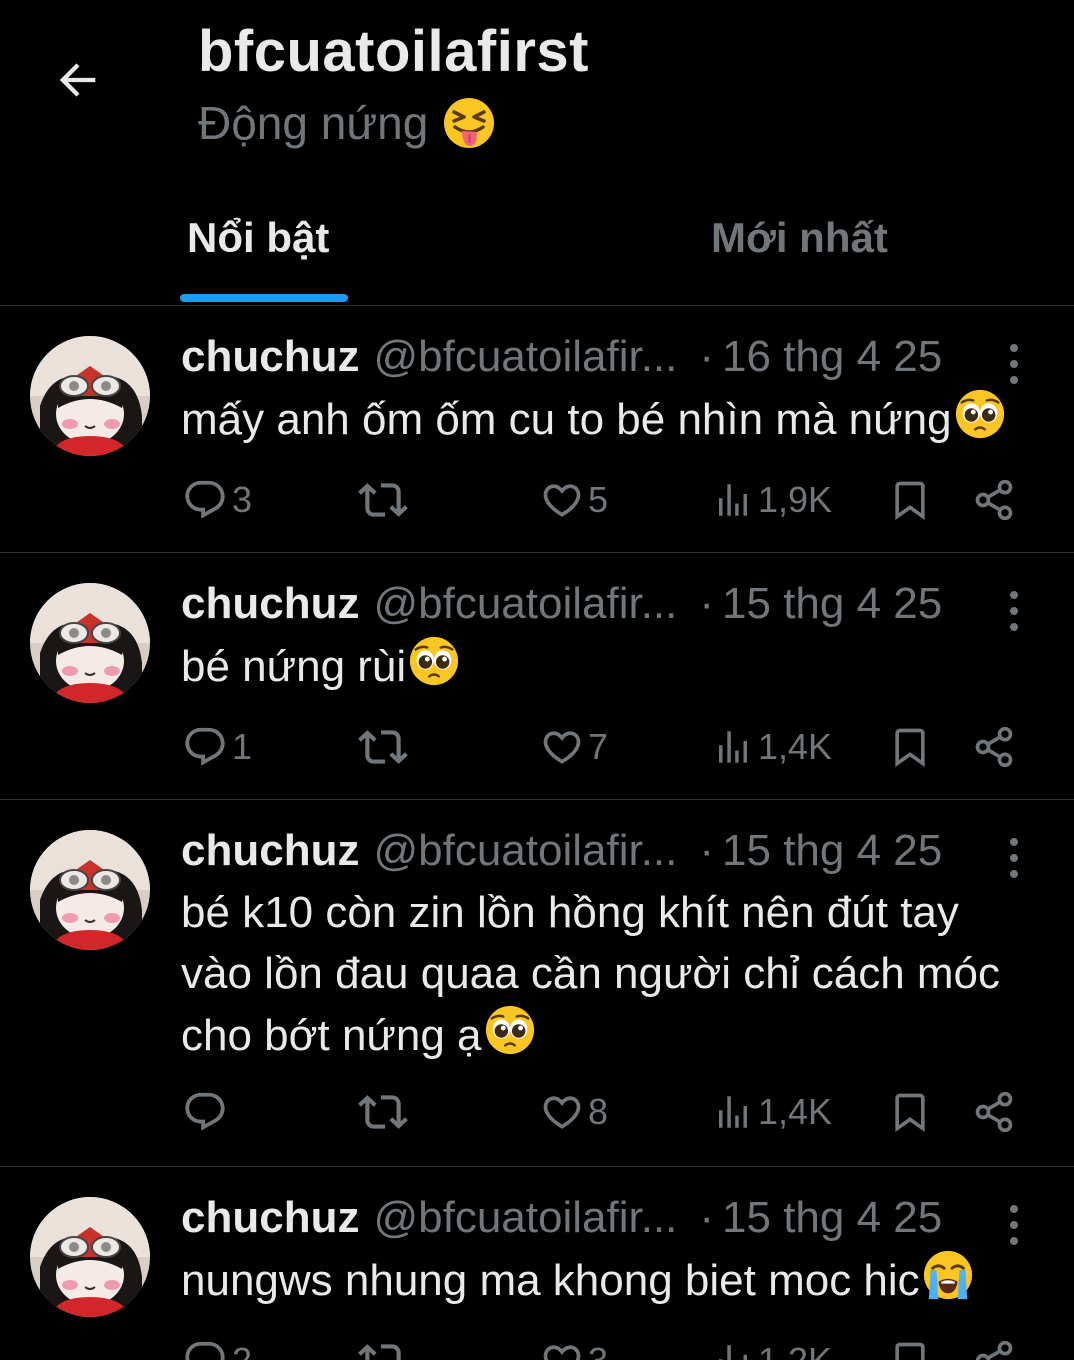 This screenshot has width=1074, height=1360. I want to click on like-count: 5, so click(598, 499).